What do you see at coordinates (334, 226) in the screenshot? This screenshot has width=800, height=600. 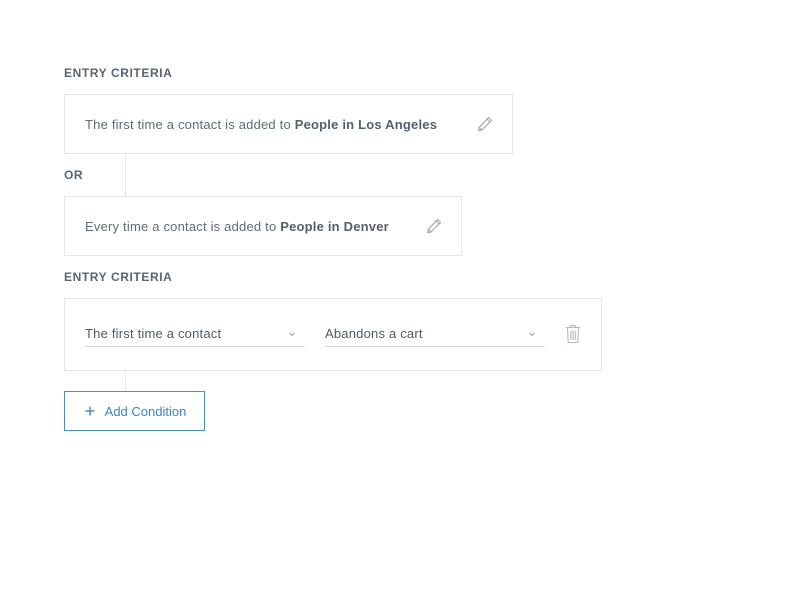 I see `criteria-list-name: People in Denver` at bounding box center [334, 226].